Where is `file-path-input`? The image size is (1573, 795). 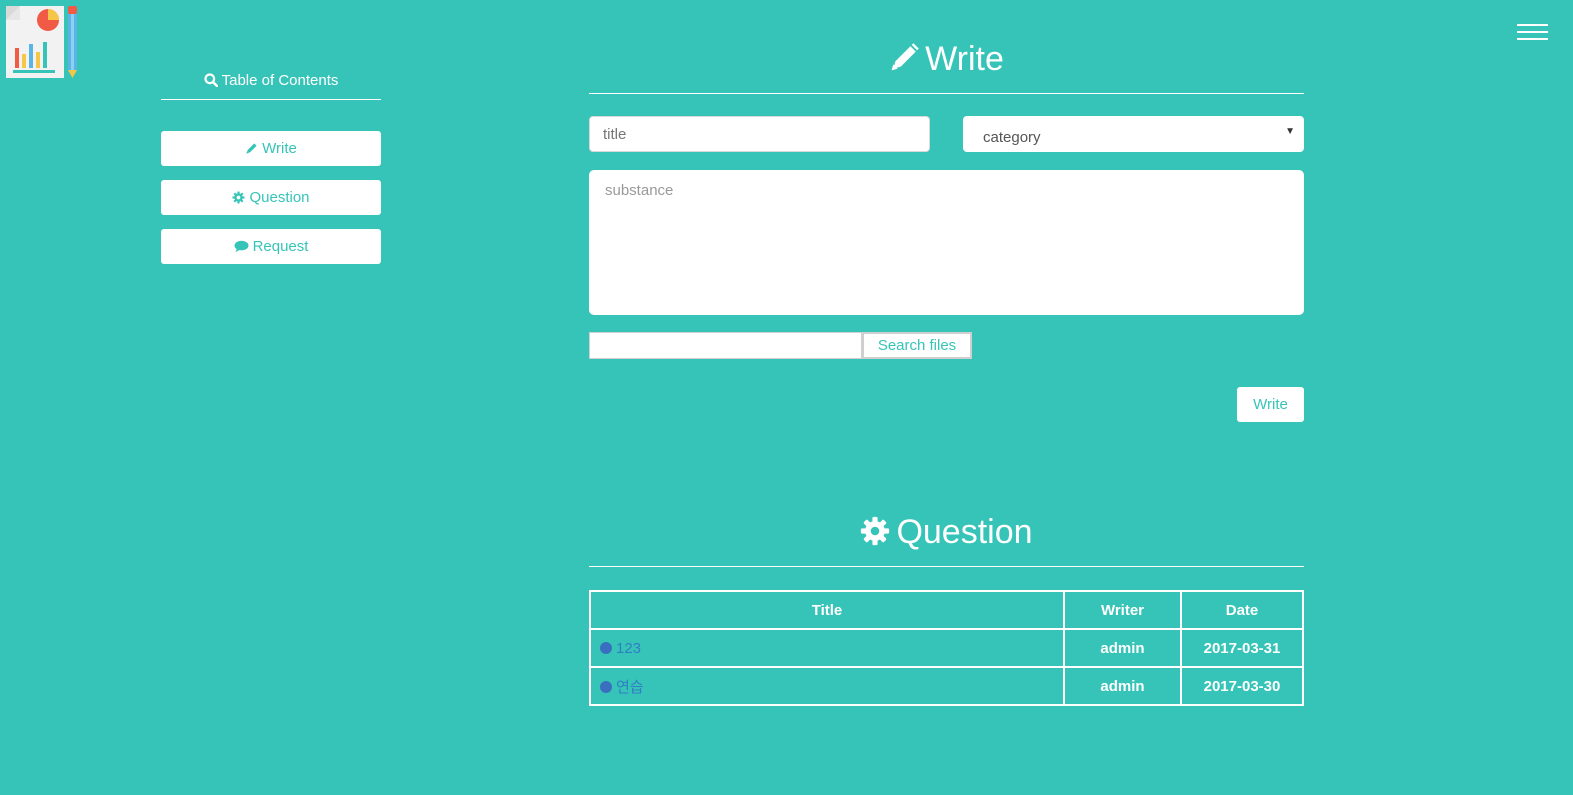
file-path-input is located at coordinates (725, 345).